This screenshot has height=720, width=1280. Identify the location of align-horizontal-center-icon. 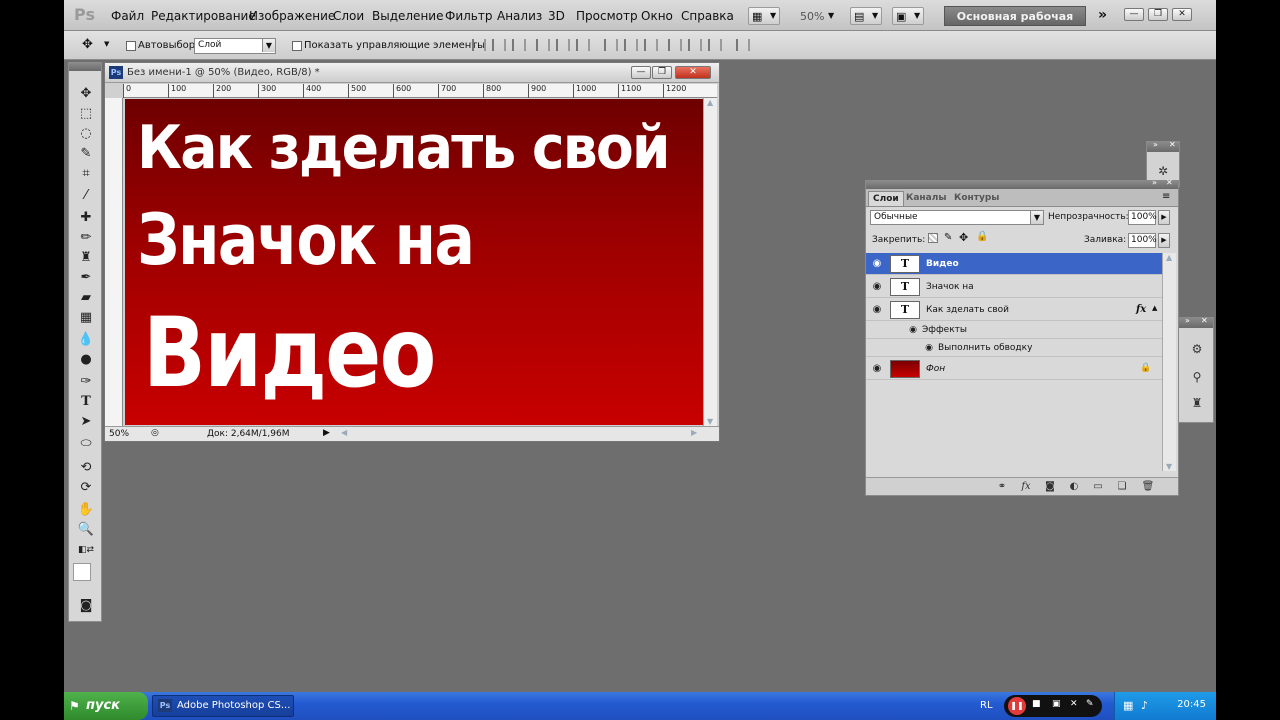
(563, 45).